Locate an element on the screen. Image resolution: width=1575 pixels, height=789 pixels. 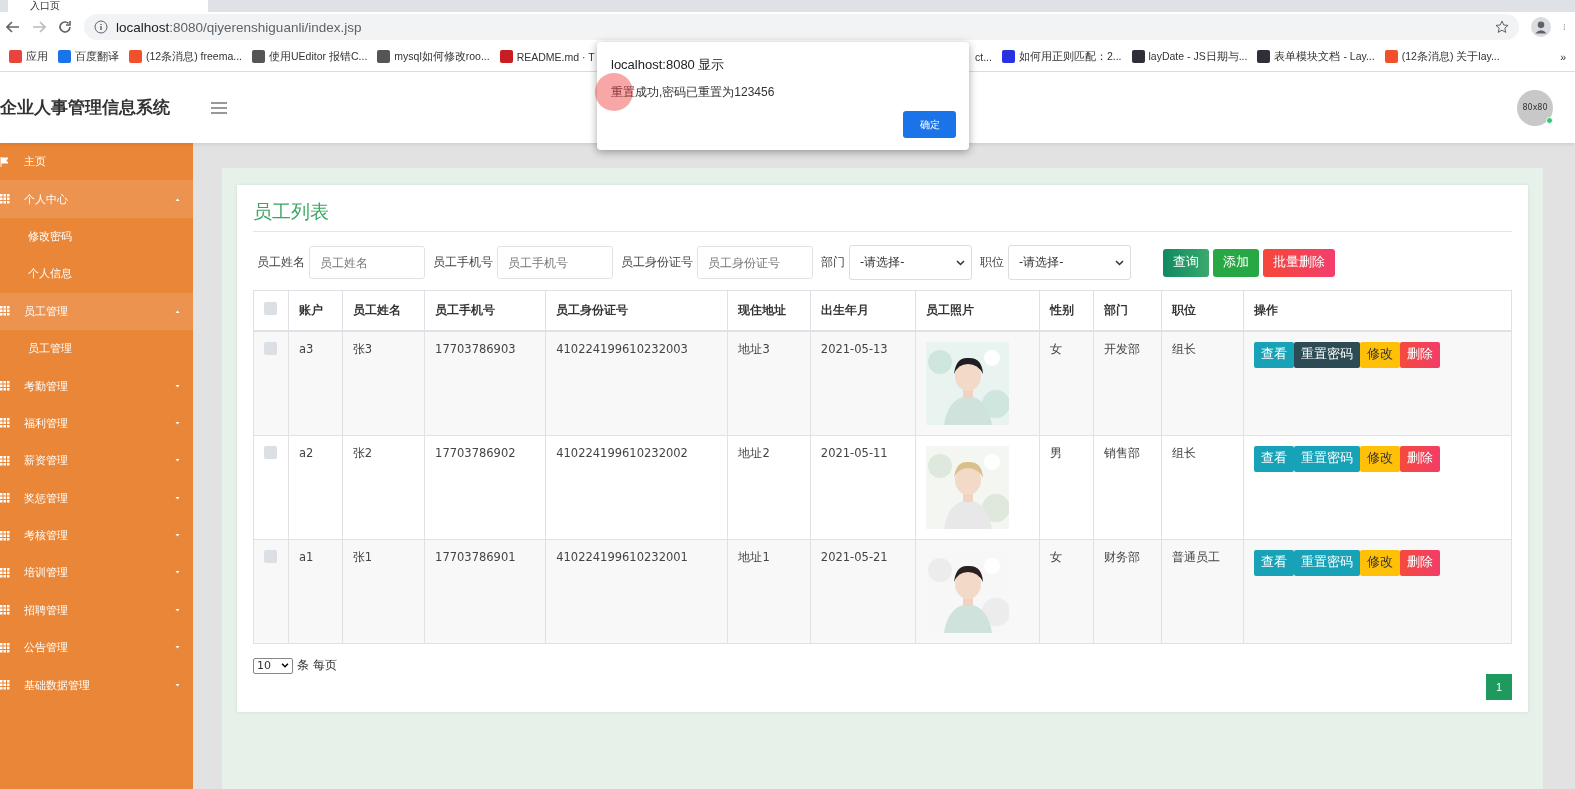
back-icon is located at coordinates (13, 27).